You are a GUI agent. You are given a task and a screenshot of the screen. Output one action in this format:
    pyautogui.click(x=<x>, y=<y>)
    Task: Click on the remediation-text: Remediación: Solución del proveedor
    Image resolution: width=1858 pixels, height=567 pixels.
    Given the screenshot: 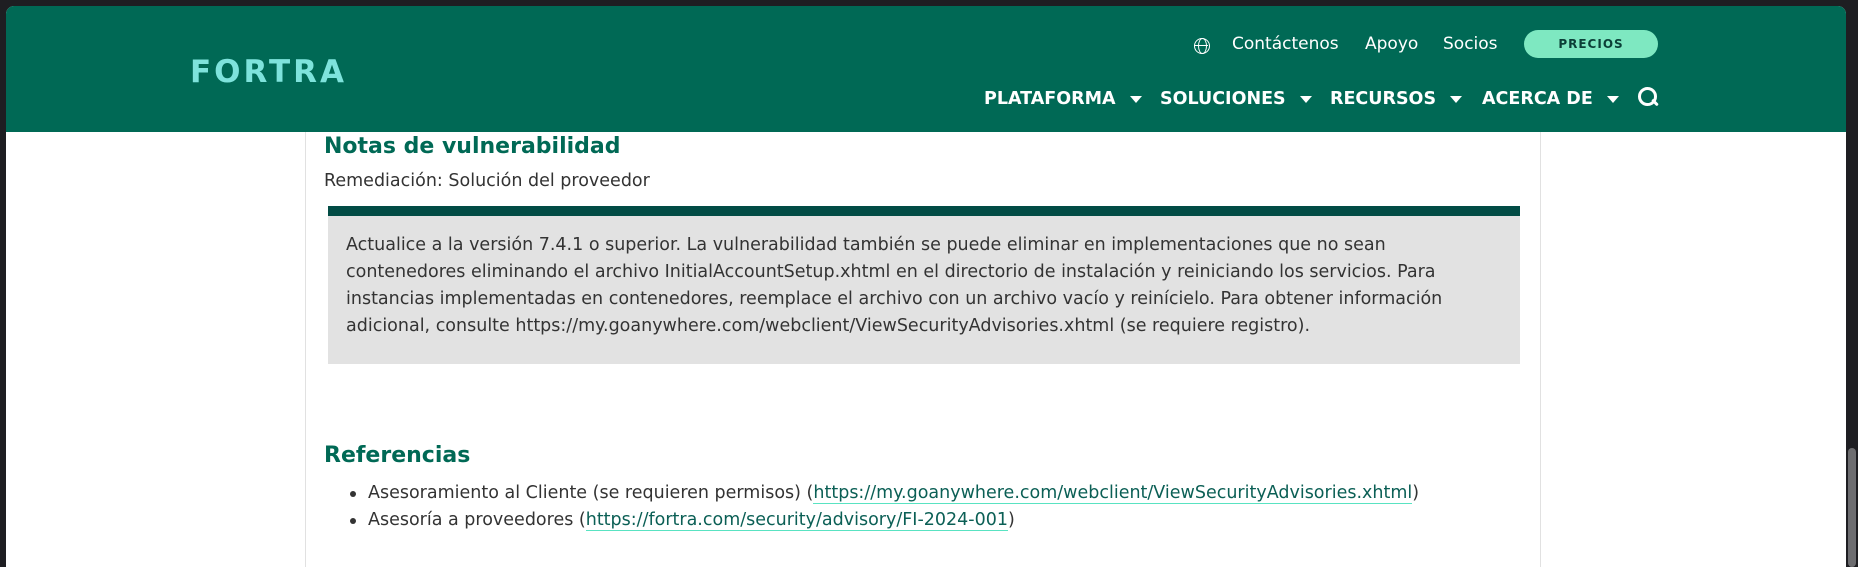 What is the action you would take?
    pyautogui.click(x=487, y=181)
    